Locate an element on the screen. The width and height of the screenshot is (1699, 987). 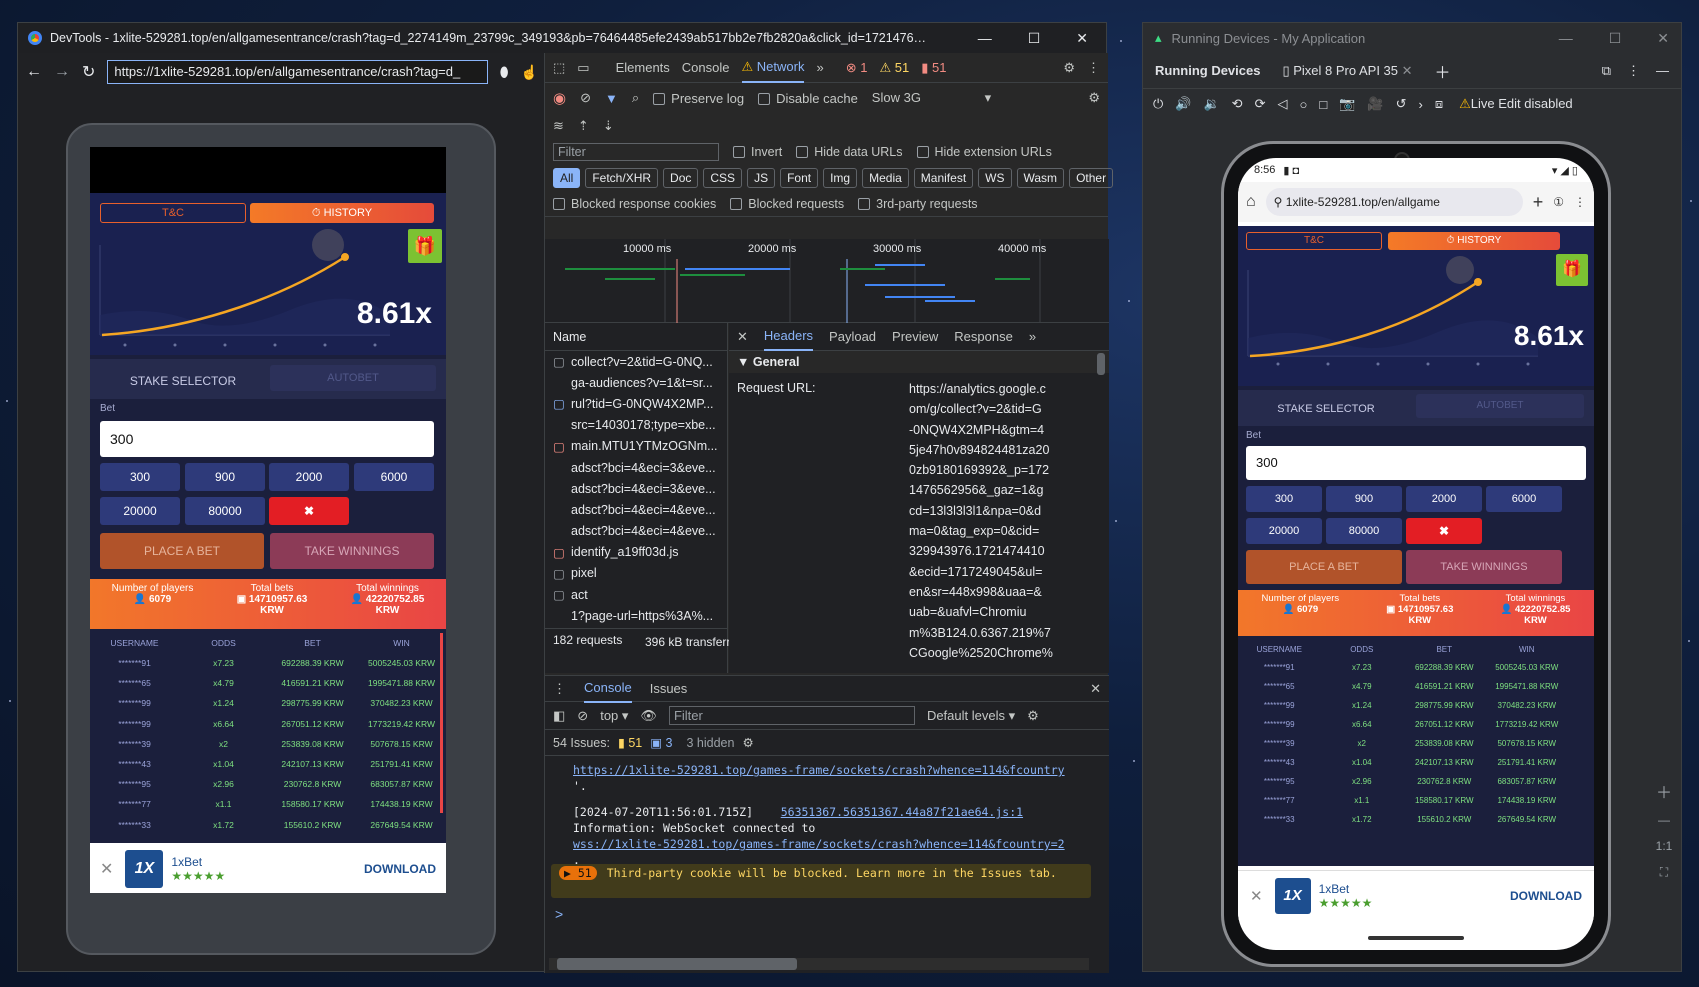
clear-bet-button: ✖ is located at coordinates (309, 511).